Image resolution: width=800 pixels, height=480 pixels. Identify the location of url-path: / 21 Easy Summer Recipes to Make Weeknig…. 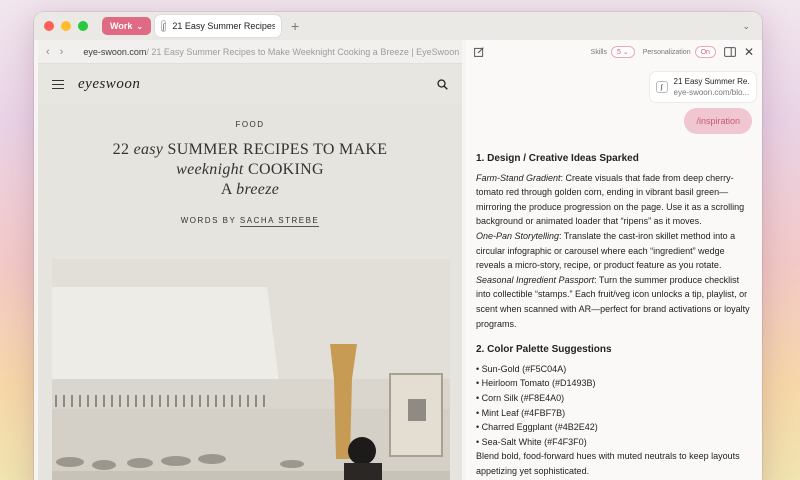
(303, 51).